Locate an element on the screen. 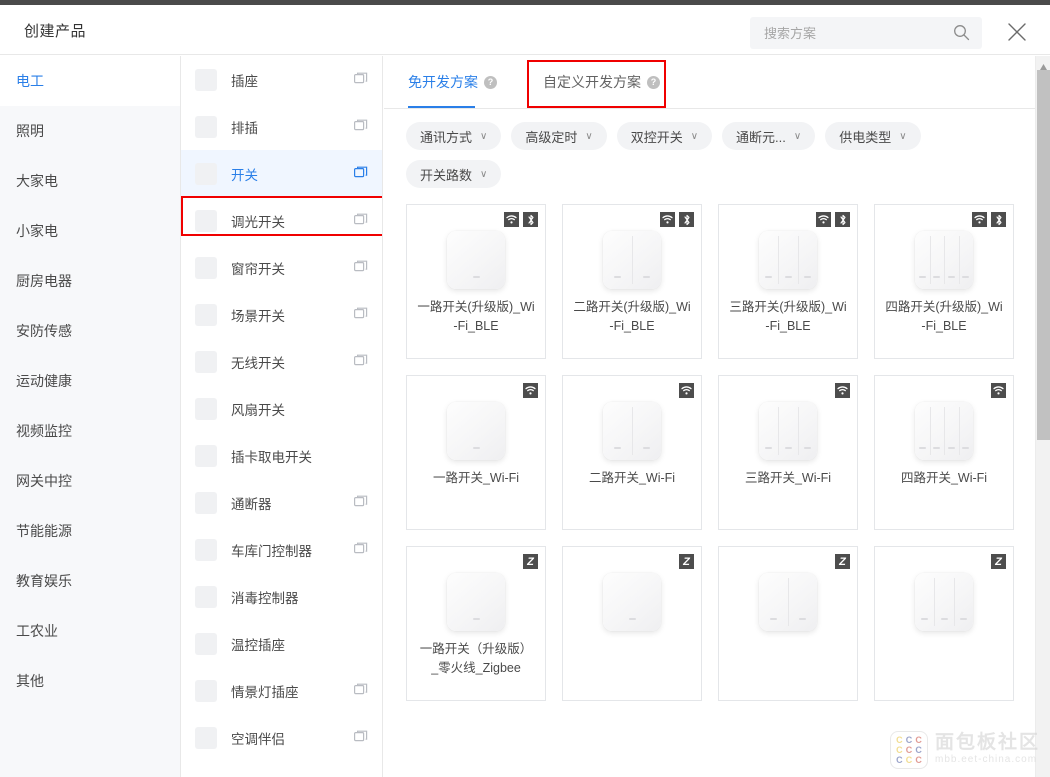 Image resolution: width=1050 pixels, height=777 pixels. product-name: 四路开关_Wi-Fi is located at coordinates (944, 478).